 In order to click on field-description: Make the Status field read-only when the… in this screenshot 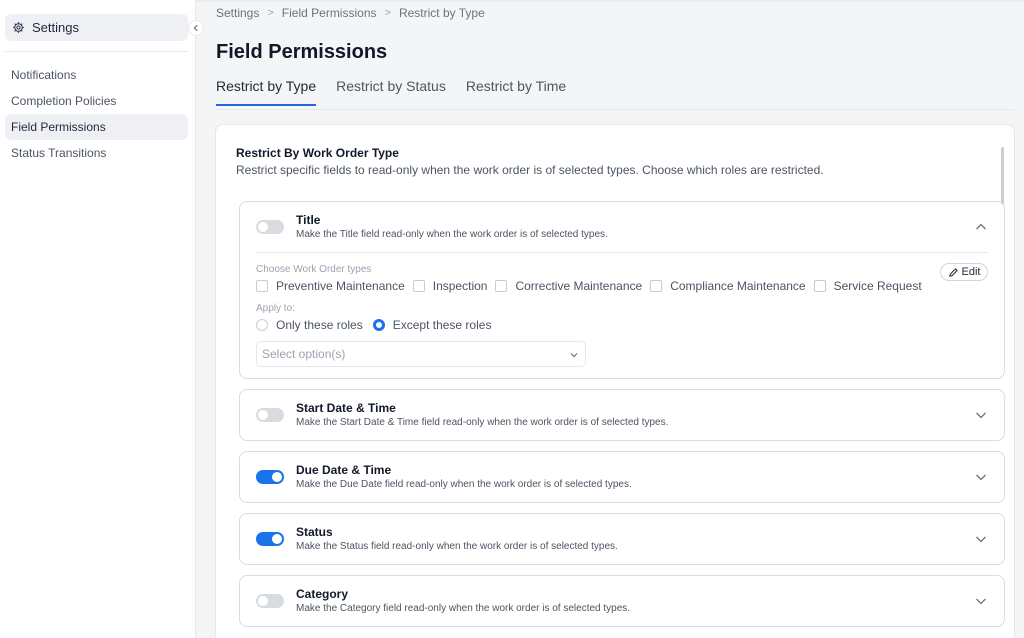, I will do `click(457, 546)`.